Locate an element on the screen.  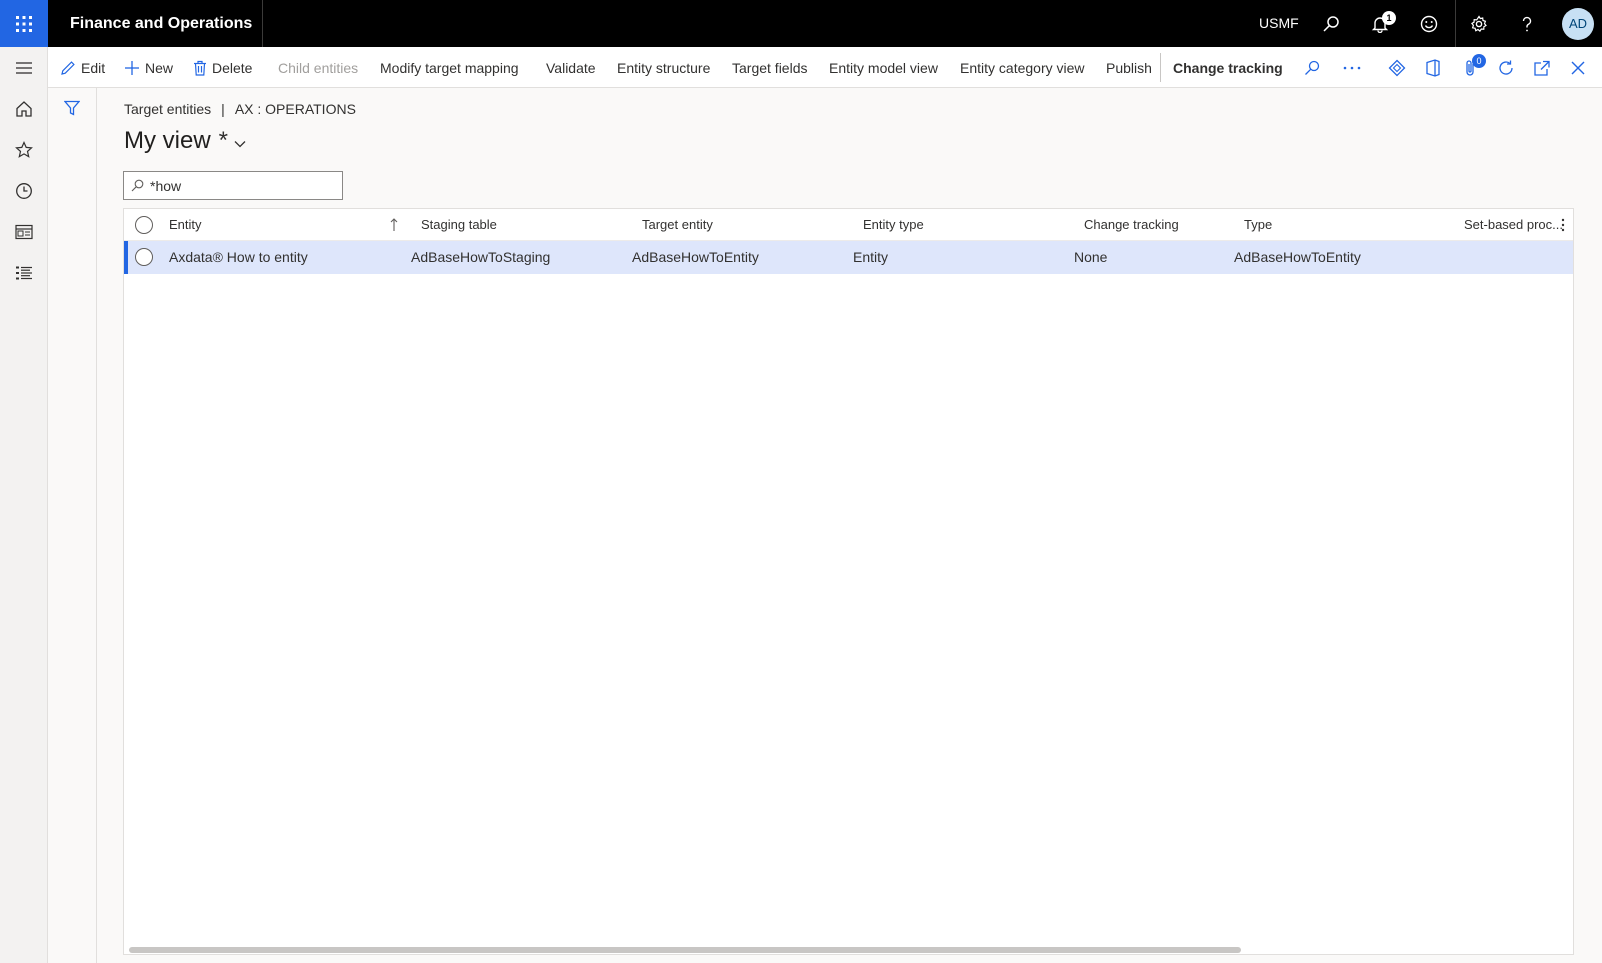
chevron-down-icon is located at coordinates (240, 144).